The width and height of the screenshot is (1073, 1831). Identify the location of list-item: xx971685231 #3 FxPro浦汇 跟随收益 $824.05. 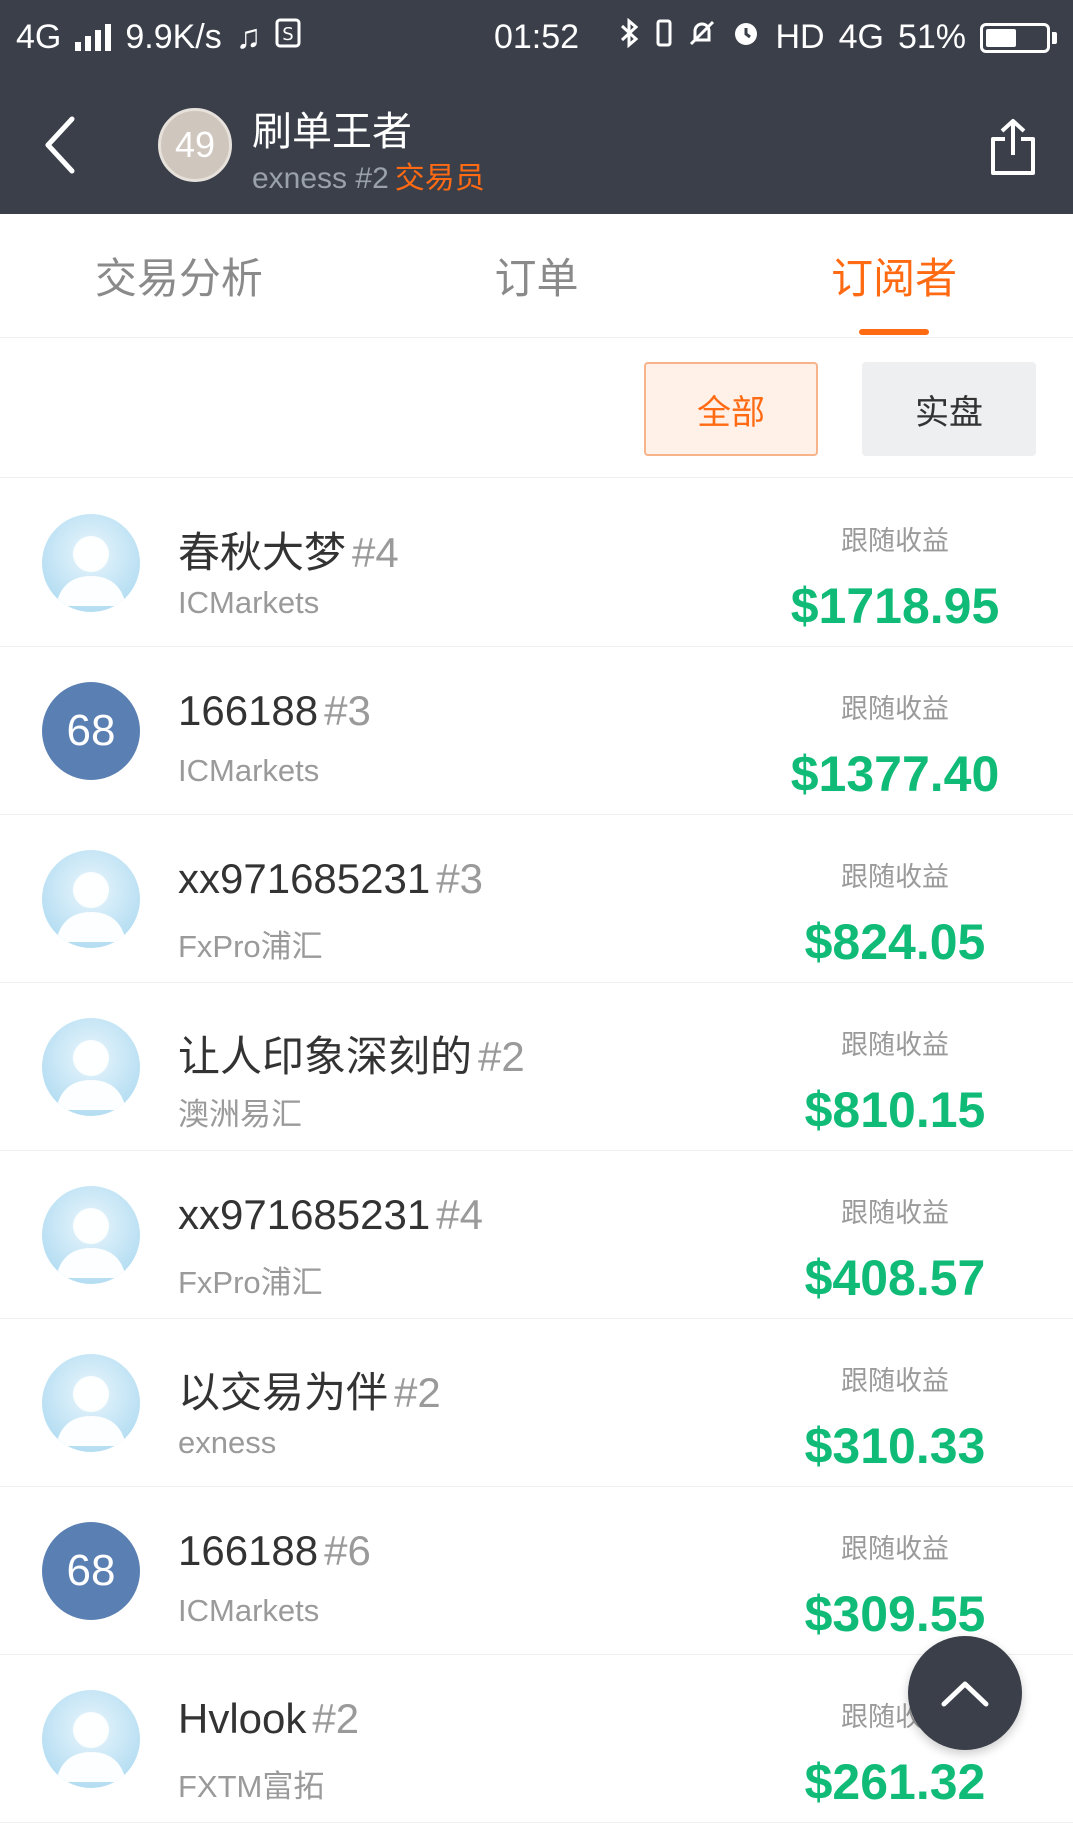
(536, 899).